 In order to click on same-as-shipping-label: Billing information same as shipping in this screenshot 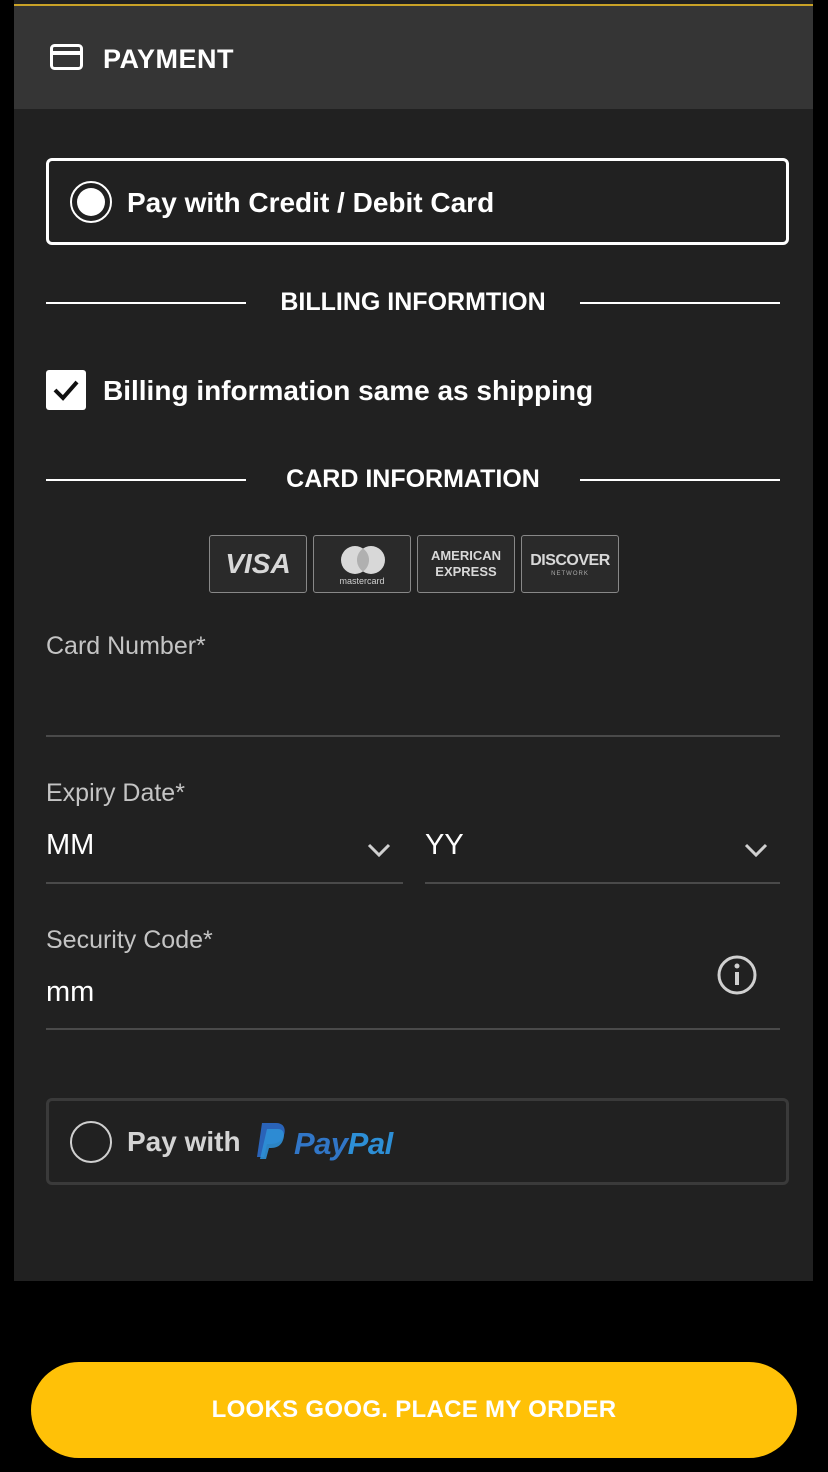, I will do `click(348, 390)`.